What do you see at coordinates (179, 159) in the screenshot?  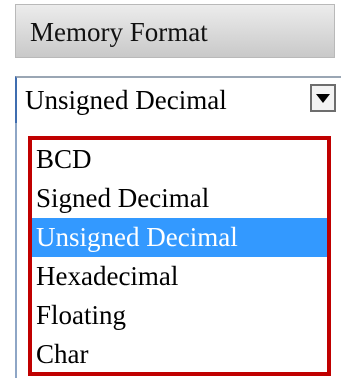 I see `option-bcd: BCD` at bounding box center [179, 159].